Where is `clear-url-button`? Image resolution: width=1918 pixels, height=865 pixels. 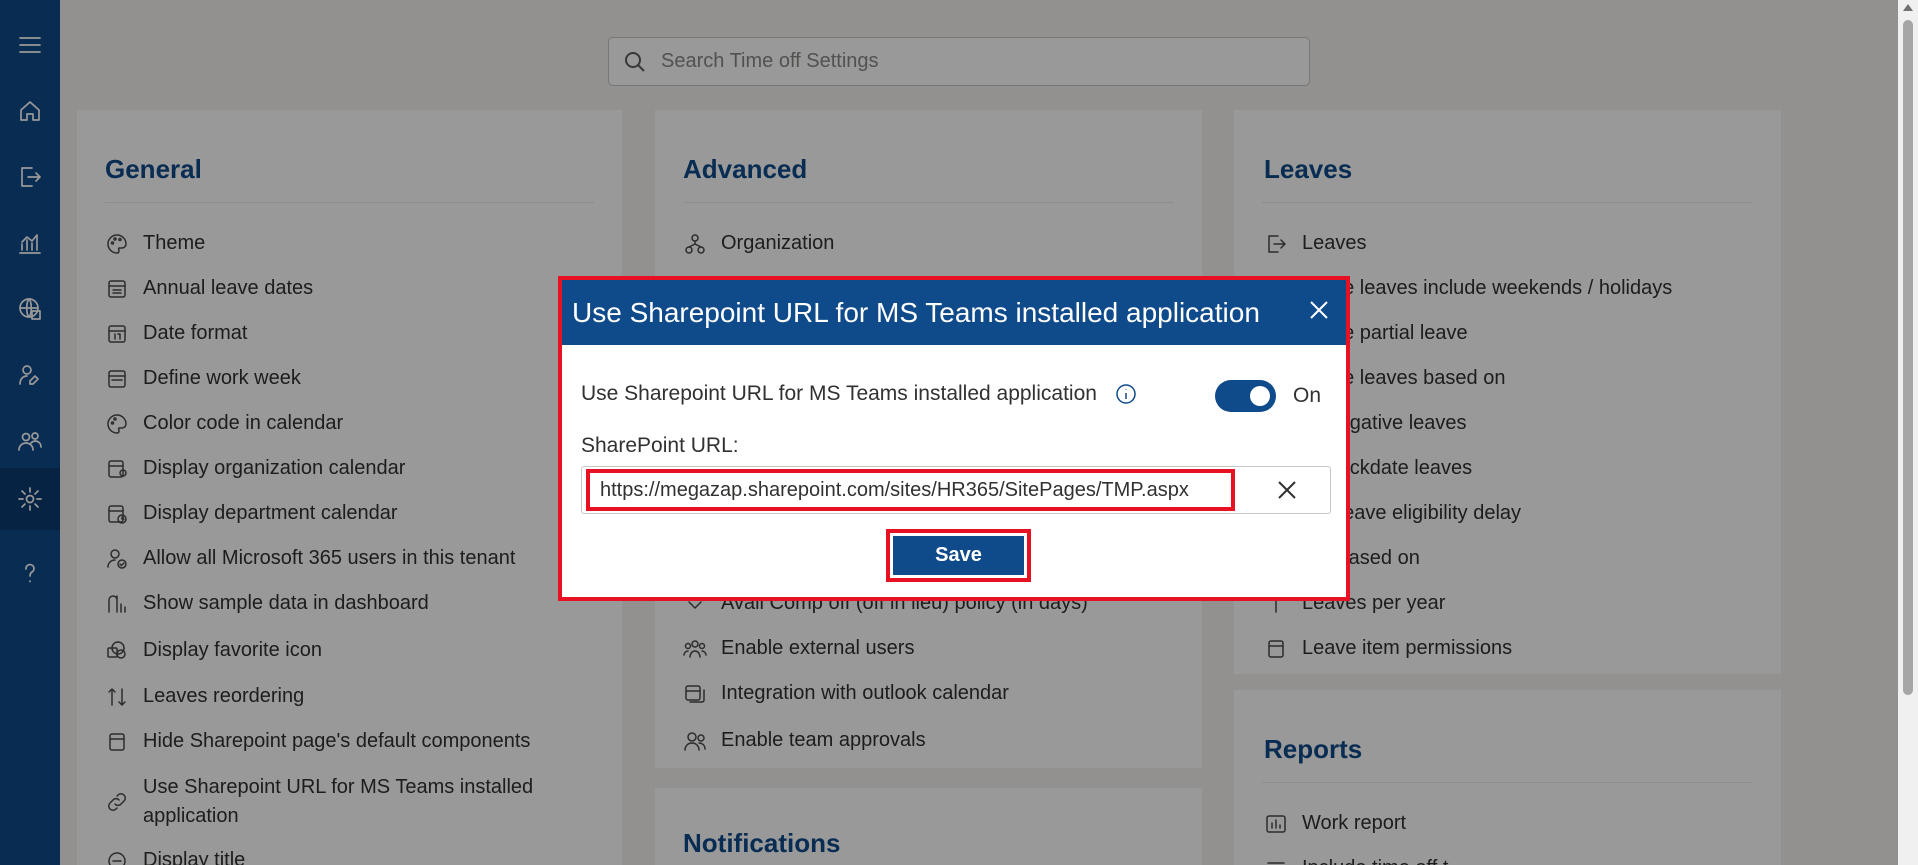
clear-url-button is located at coordinates (1287, 490).